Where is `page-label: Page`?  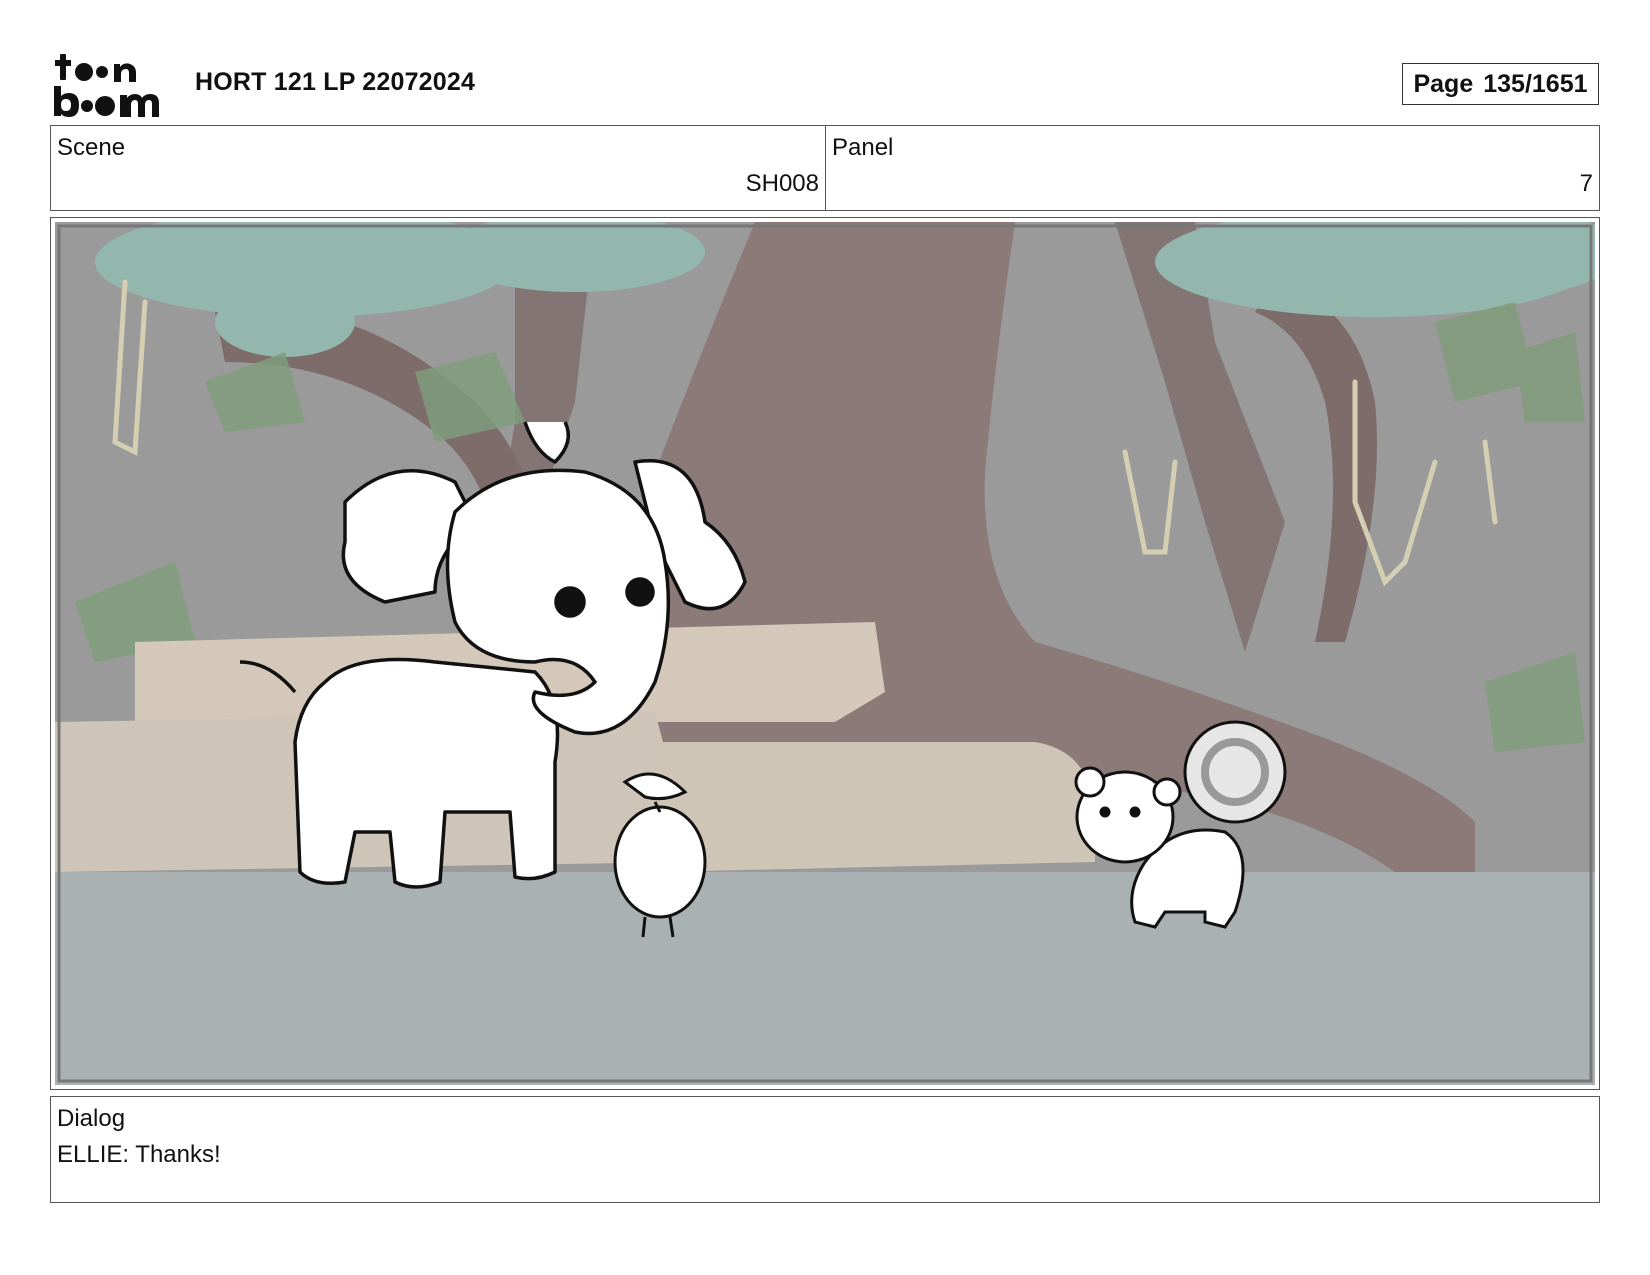 page-label: Page is located at coordinates (1443, 83).